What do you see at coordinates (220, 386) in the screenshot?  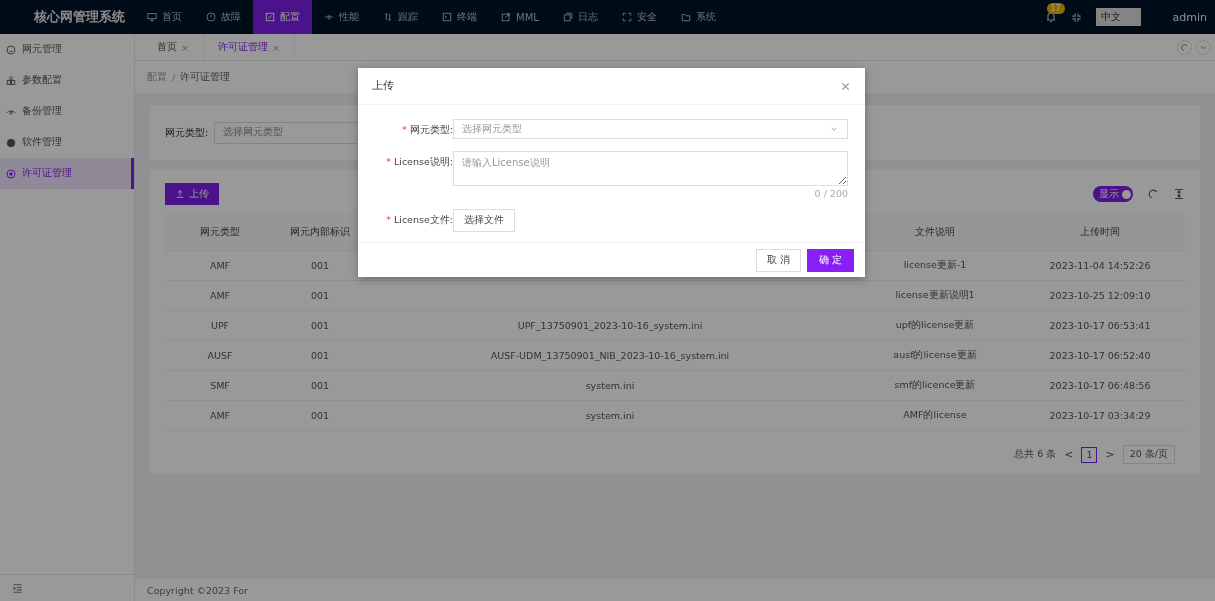 I see `table-cell: SMF` at bounding box center [220, 386].